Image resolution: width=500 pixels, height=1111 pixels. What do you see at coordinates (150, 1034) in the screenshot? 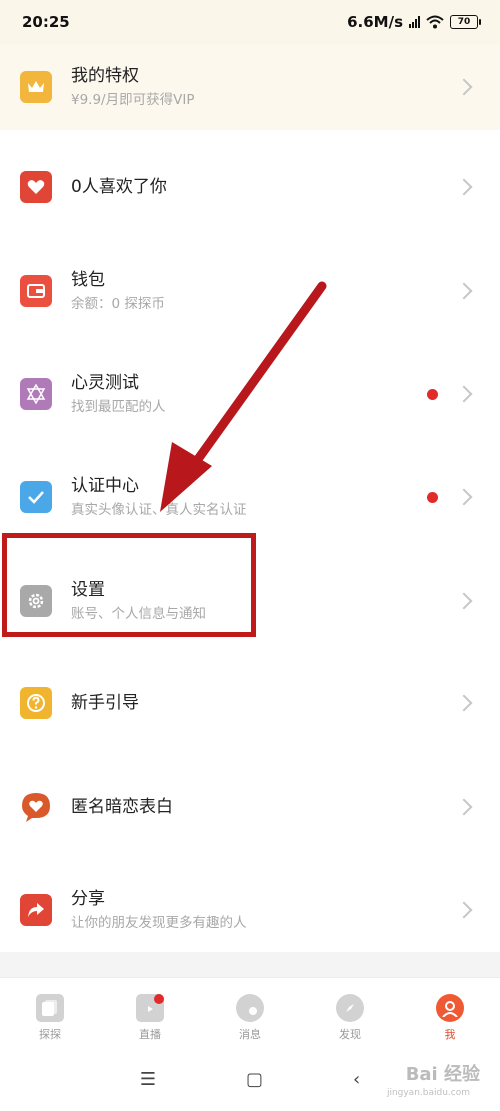
I see `tab-live-label: 直播` at bounding box center [150, 1034].